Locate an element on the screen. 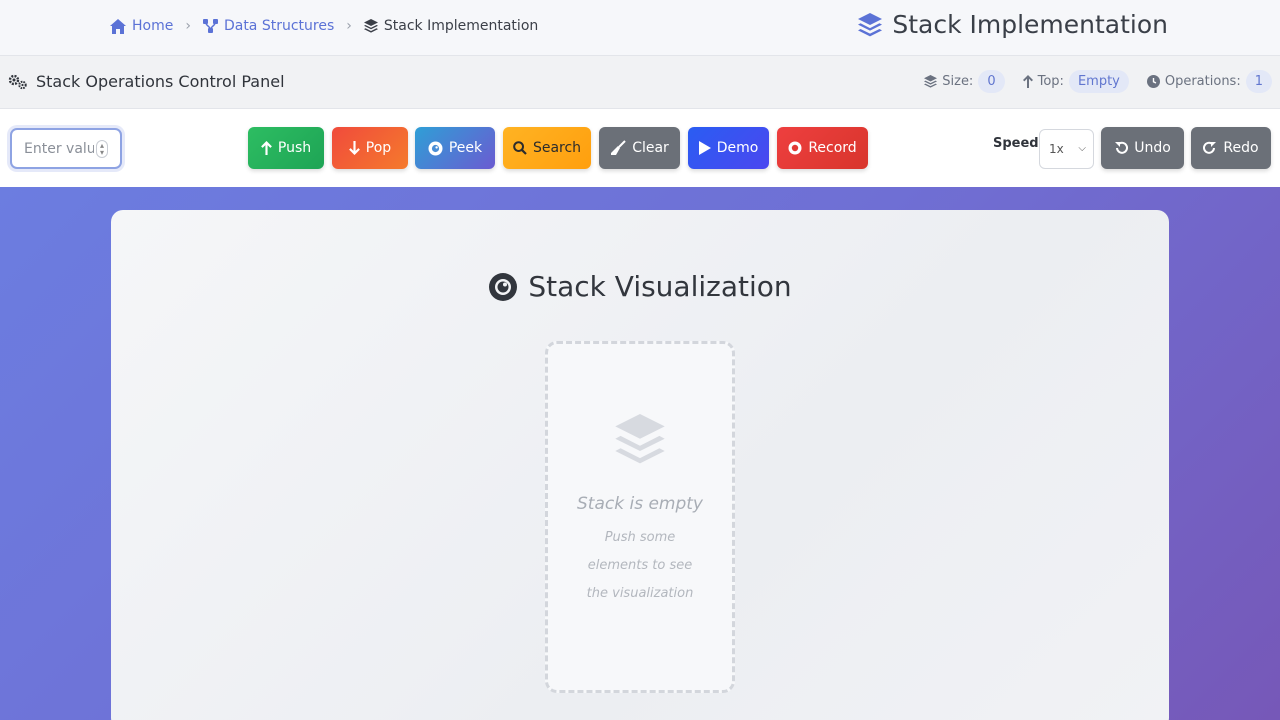 This screenshot has width=1280, height=720. speed-label: Speed: is located at coordinates (1018, 143).